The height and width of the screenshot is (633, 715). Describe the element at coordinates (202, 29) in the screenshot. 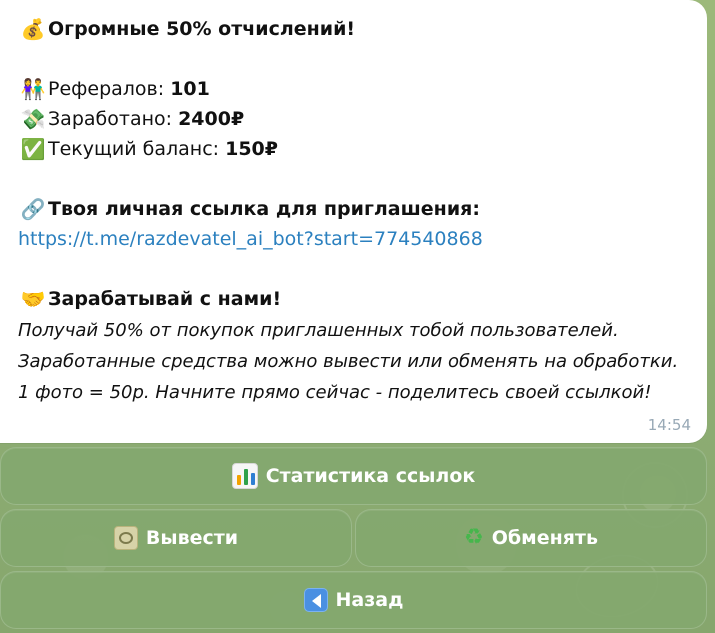

I see `message-title: Огромные 50% отчислений!` at that location.